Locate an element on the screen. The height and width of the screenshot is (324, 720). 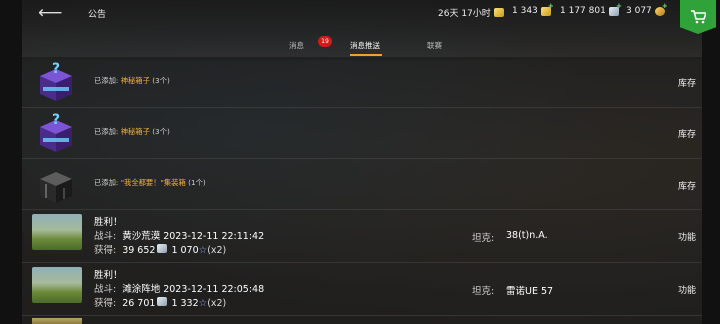
tab-league: 联赛 is located at coordinates (434, 45).